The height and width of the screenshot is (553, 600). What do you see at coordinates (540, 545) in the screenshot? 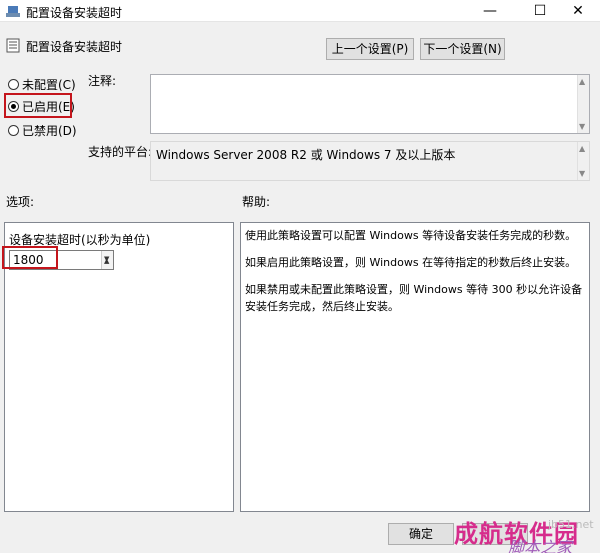
I see `watermark-sub: 脚本之家` at bounding box center [540, 545].